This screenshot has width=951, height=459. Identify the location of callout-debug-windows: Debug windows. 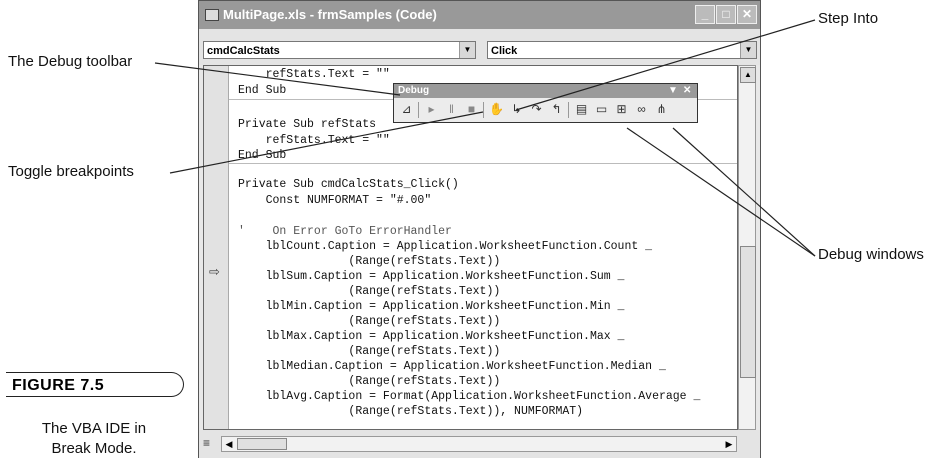
(871, 254).